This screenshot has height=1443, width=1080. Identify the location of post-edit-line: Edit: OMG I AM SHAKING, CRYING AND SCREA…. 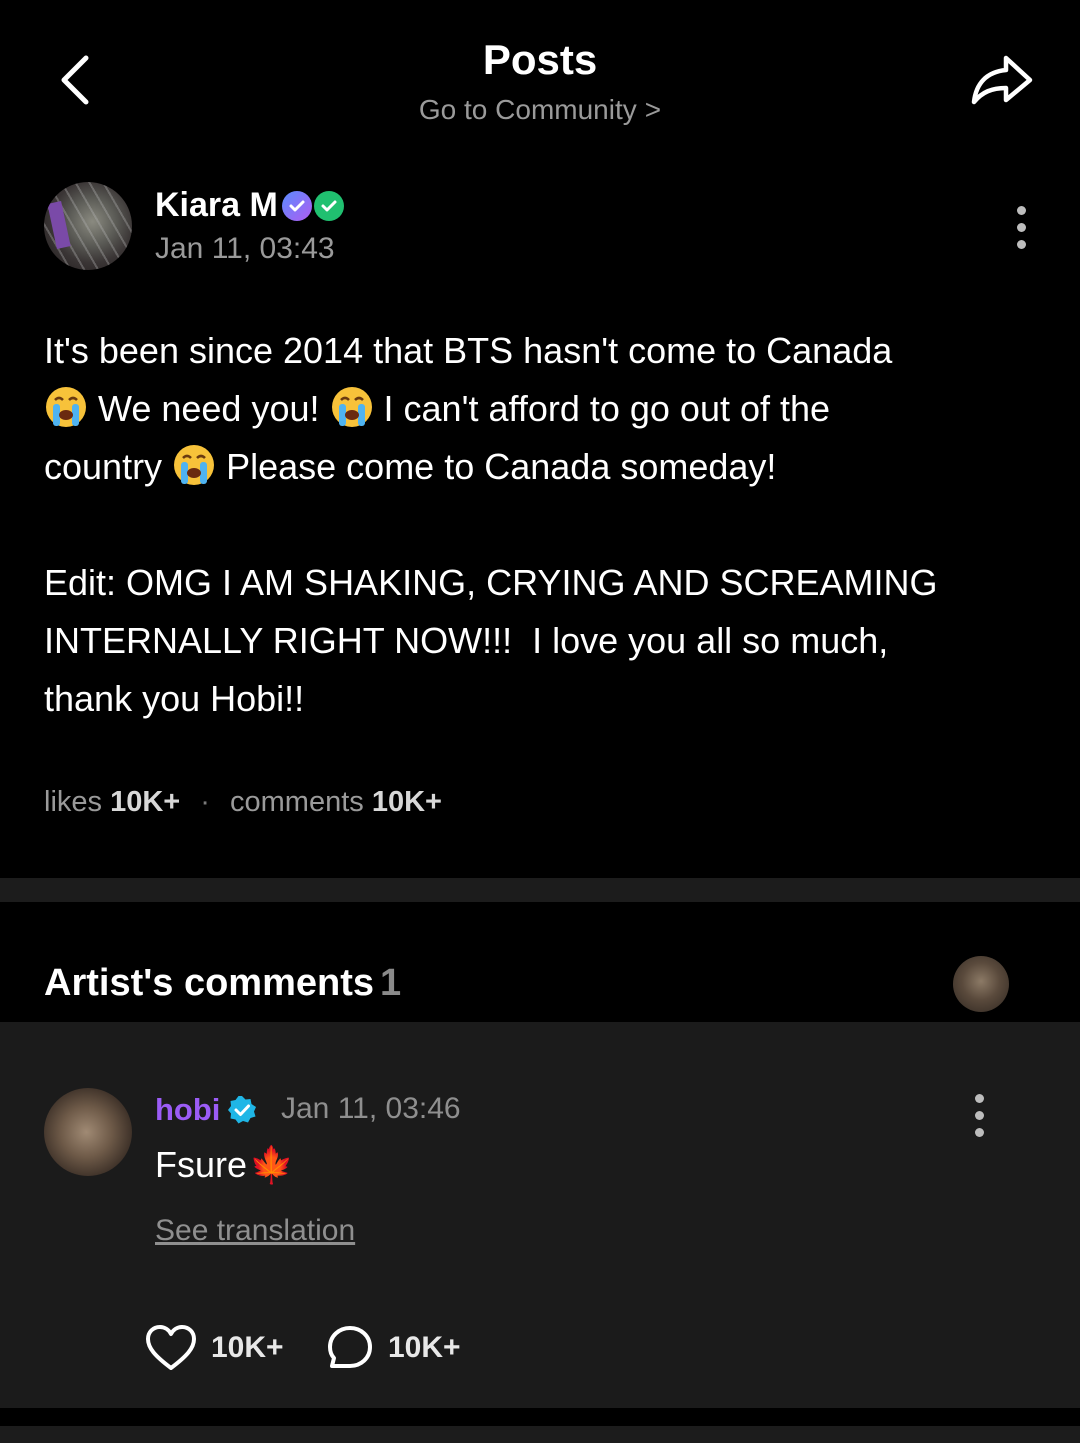
(491, 582).